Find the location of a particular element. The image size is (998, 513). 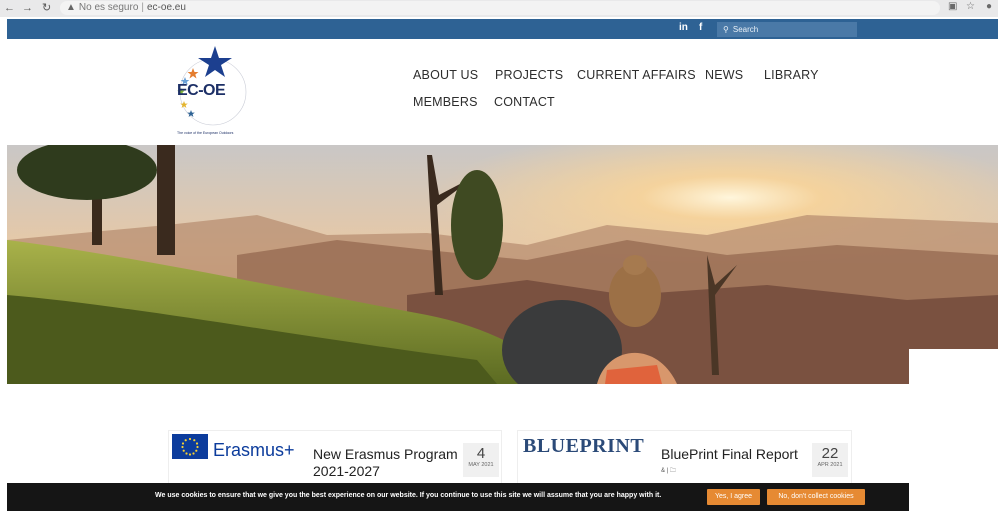

nav-contact: CONTACT is located at coordinates (524, 102).